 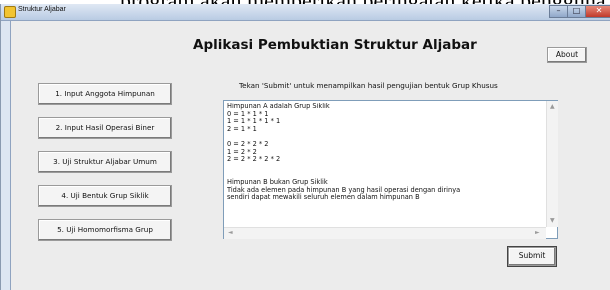 What do you see at coordinates (552, 107) in the screenshot?
I see `scroll-up-icon: ▲` at bounding box center [552, 107].